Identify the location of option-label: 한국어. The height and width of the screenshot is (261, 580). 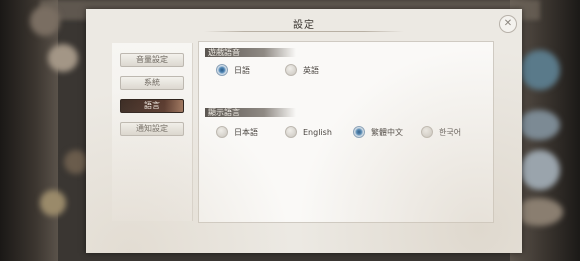
(450, 132).